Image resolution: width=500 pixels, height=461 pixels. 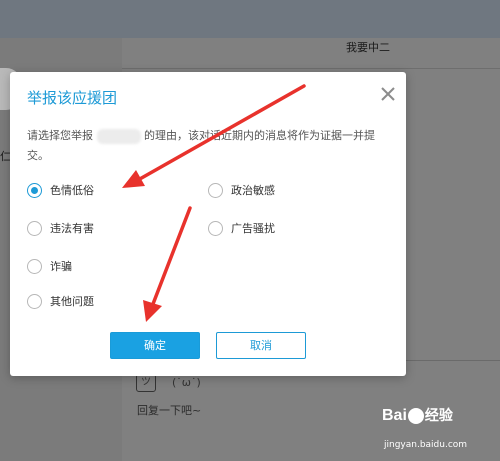 I want to click on paw-icon, so click(x=415, y=415).